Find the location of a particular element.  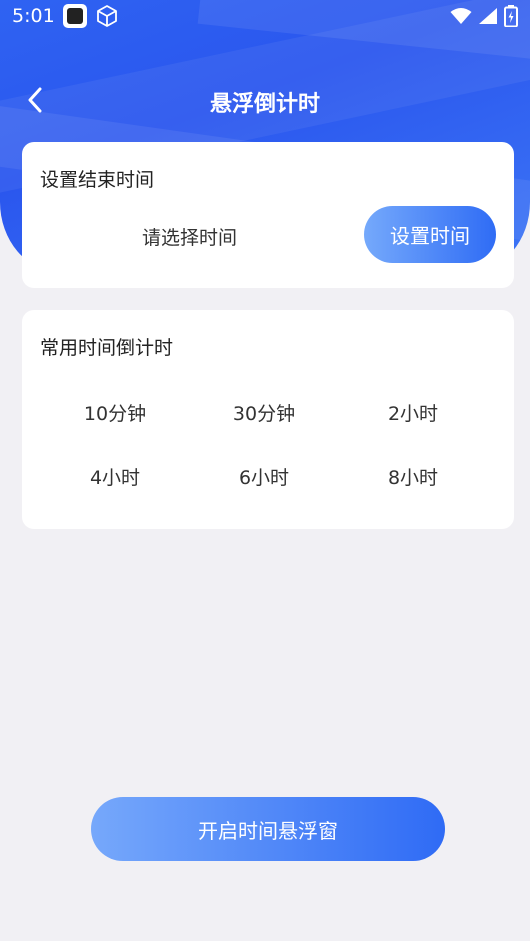

page-title: 悬浮倒计时 is located at coordinates (264, 104).